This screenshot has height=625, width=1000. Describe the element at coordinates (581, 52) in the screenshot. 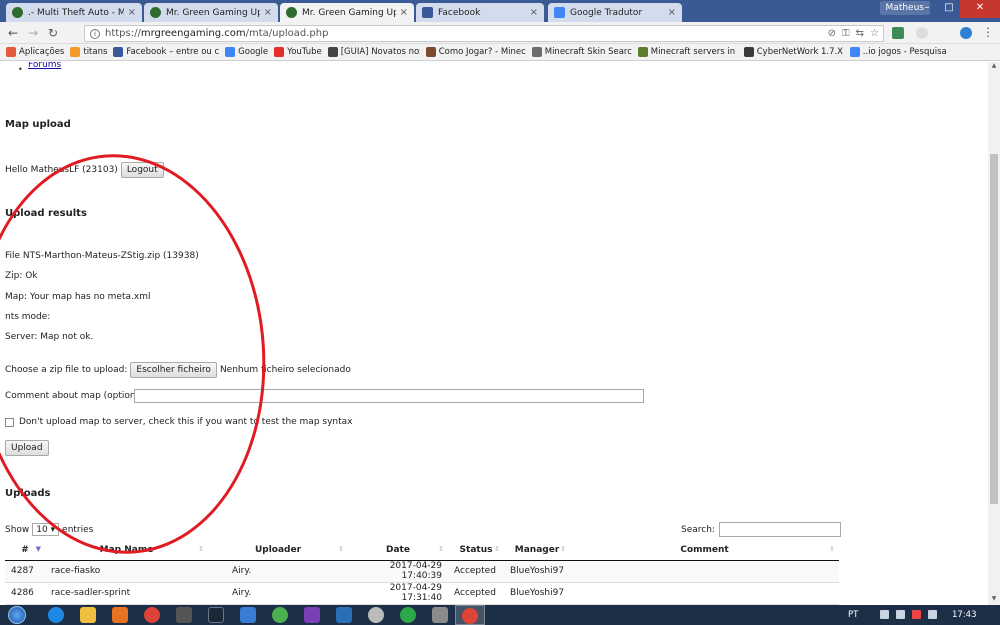

I see `bookmark-item: Minecraft Skin Search` at that location.